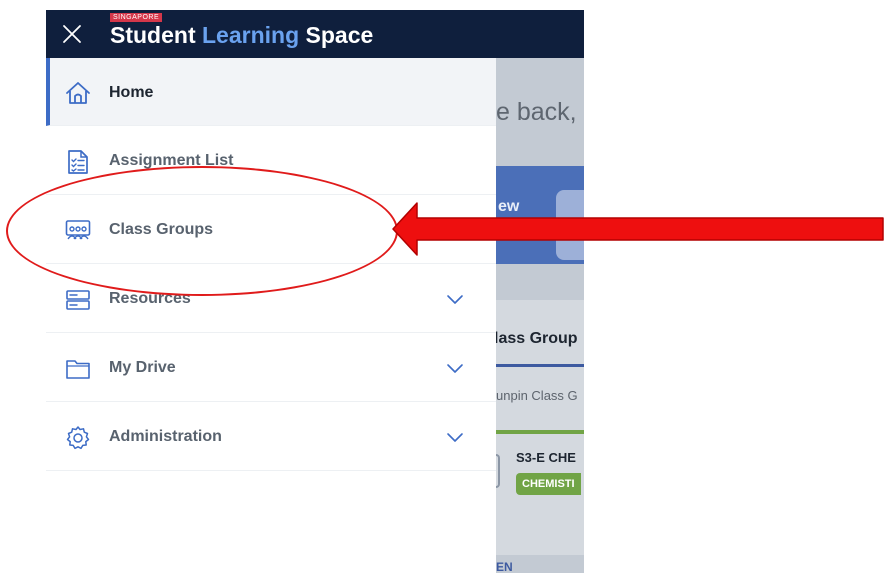  What do you see at coordinates (504, 566) in the screenshot?
I see `bottom-link: EN` at bounding box center [504, 566].